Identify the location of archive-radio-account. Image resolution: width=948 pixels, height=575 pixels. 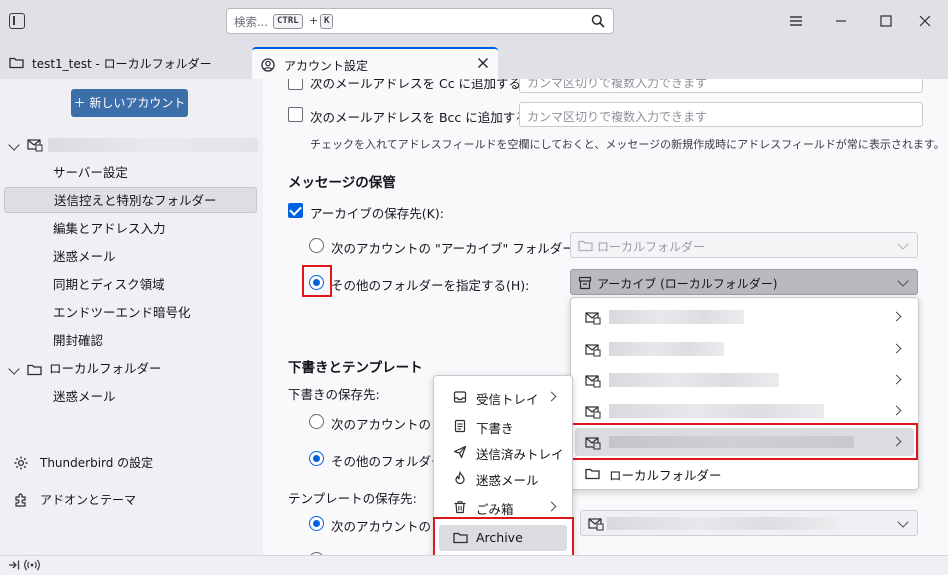
(316, 245).